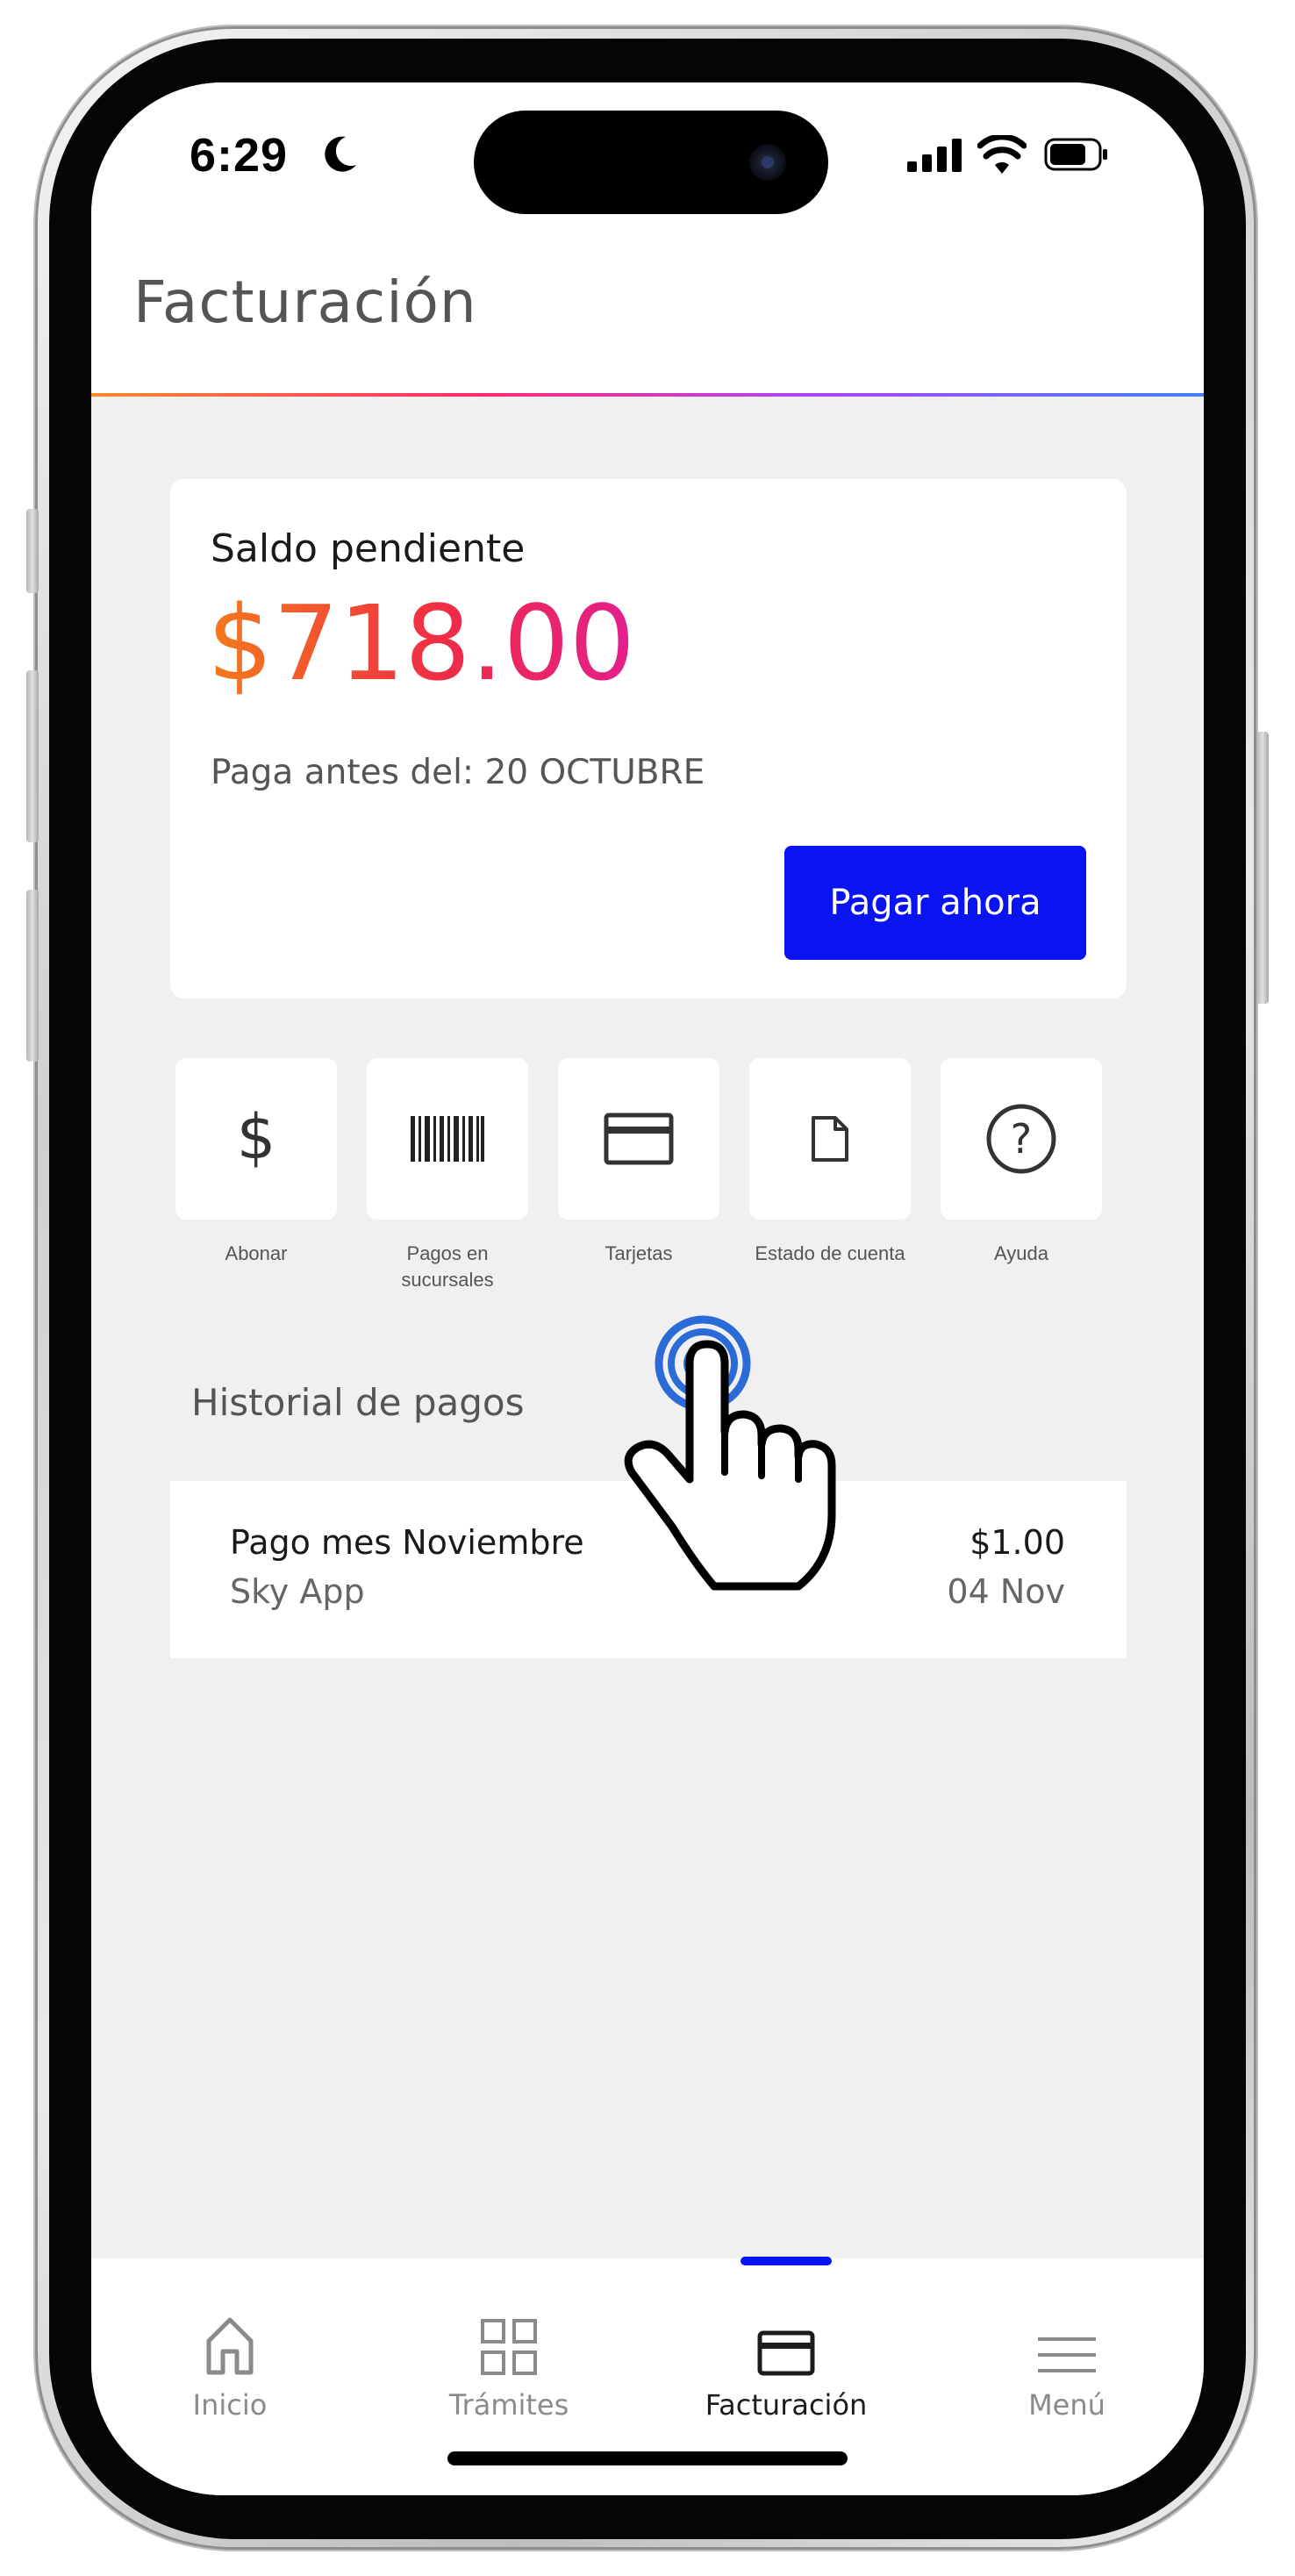 The width and height of the screenshot is (1295, 2576). Describe the element at coordinates (1002, 154) in the screenshot. I see `wifi-icon` at that location.